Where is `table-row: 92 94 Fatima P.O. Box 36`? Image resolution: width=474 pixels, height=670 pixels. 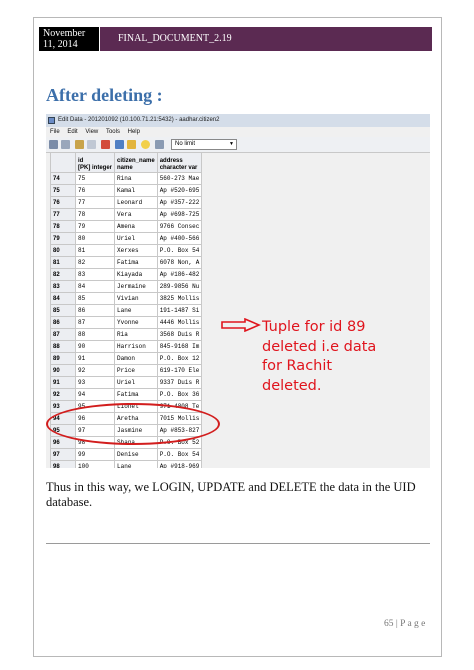 table-row: 92 94 Fatima P.O. Box 36 is located at coordinates (126, 394).